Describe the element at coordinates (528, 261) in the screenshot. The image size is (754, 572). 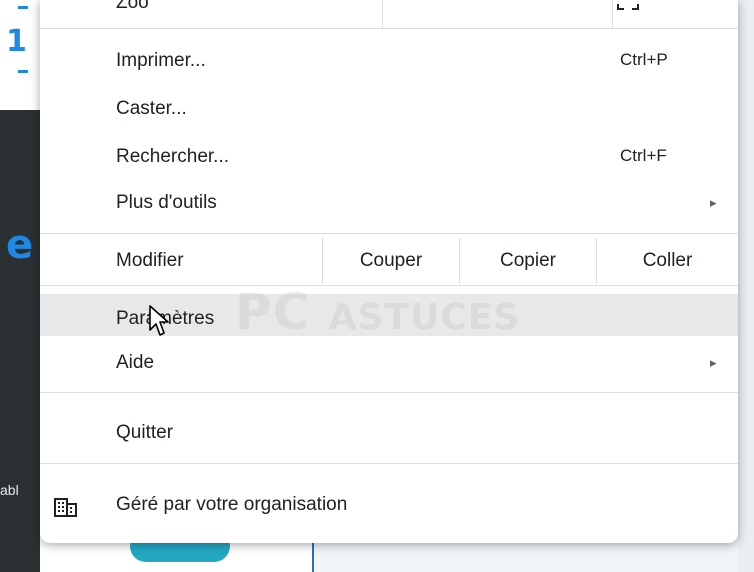
I see `copy-button: Copier` at that location.